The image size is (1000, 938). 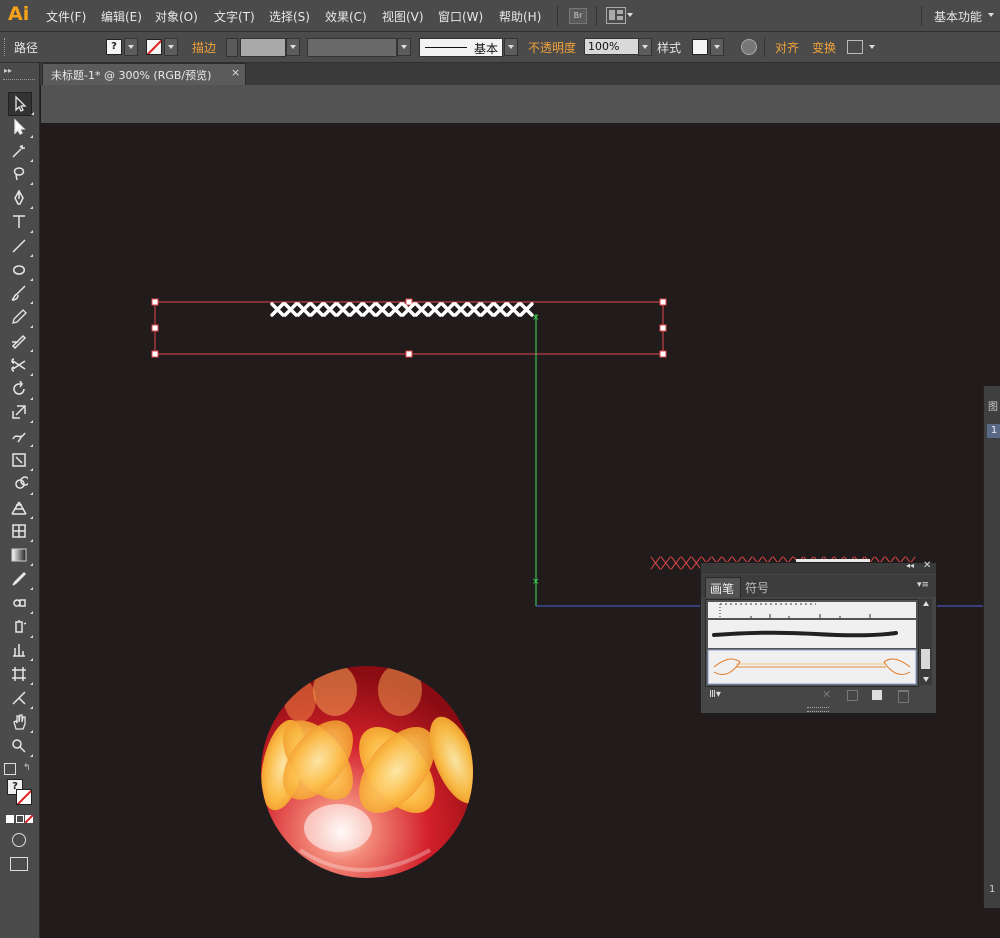 I want to click on dock-panel-label: 图, so click(x=993, y=405).